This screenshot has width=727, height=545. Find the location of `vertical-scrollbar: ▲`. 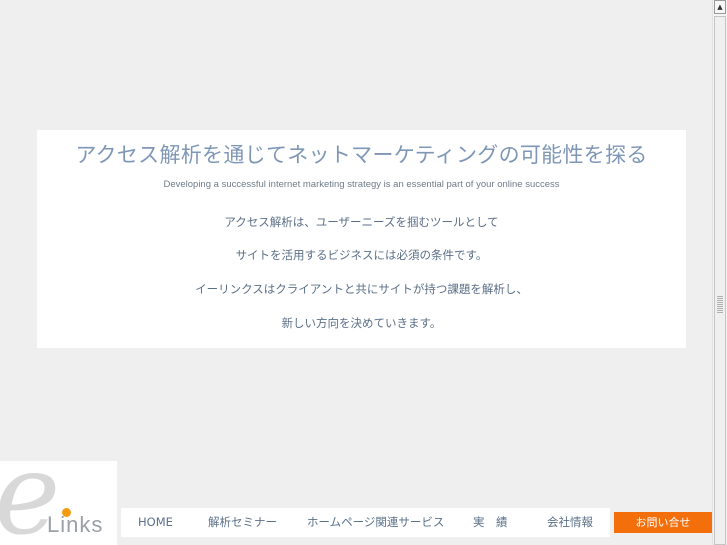

vertical-scrollbar: ▲ is located at coordinates (719, 272).